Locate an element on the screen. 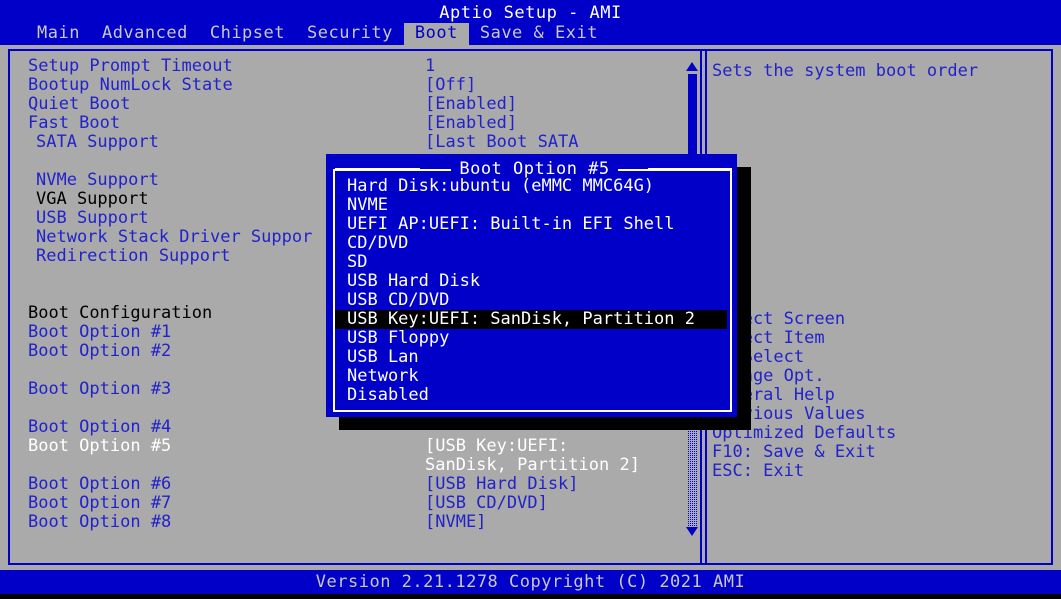 This screenshot has width=1061, height=599. menu-tab-advanced: Advanced is located at coordinates (145, 34).